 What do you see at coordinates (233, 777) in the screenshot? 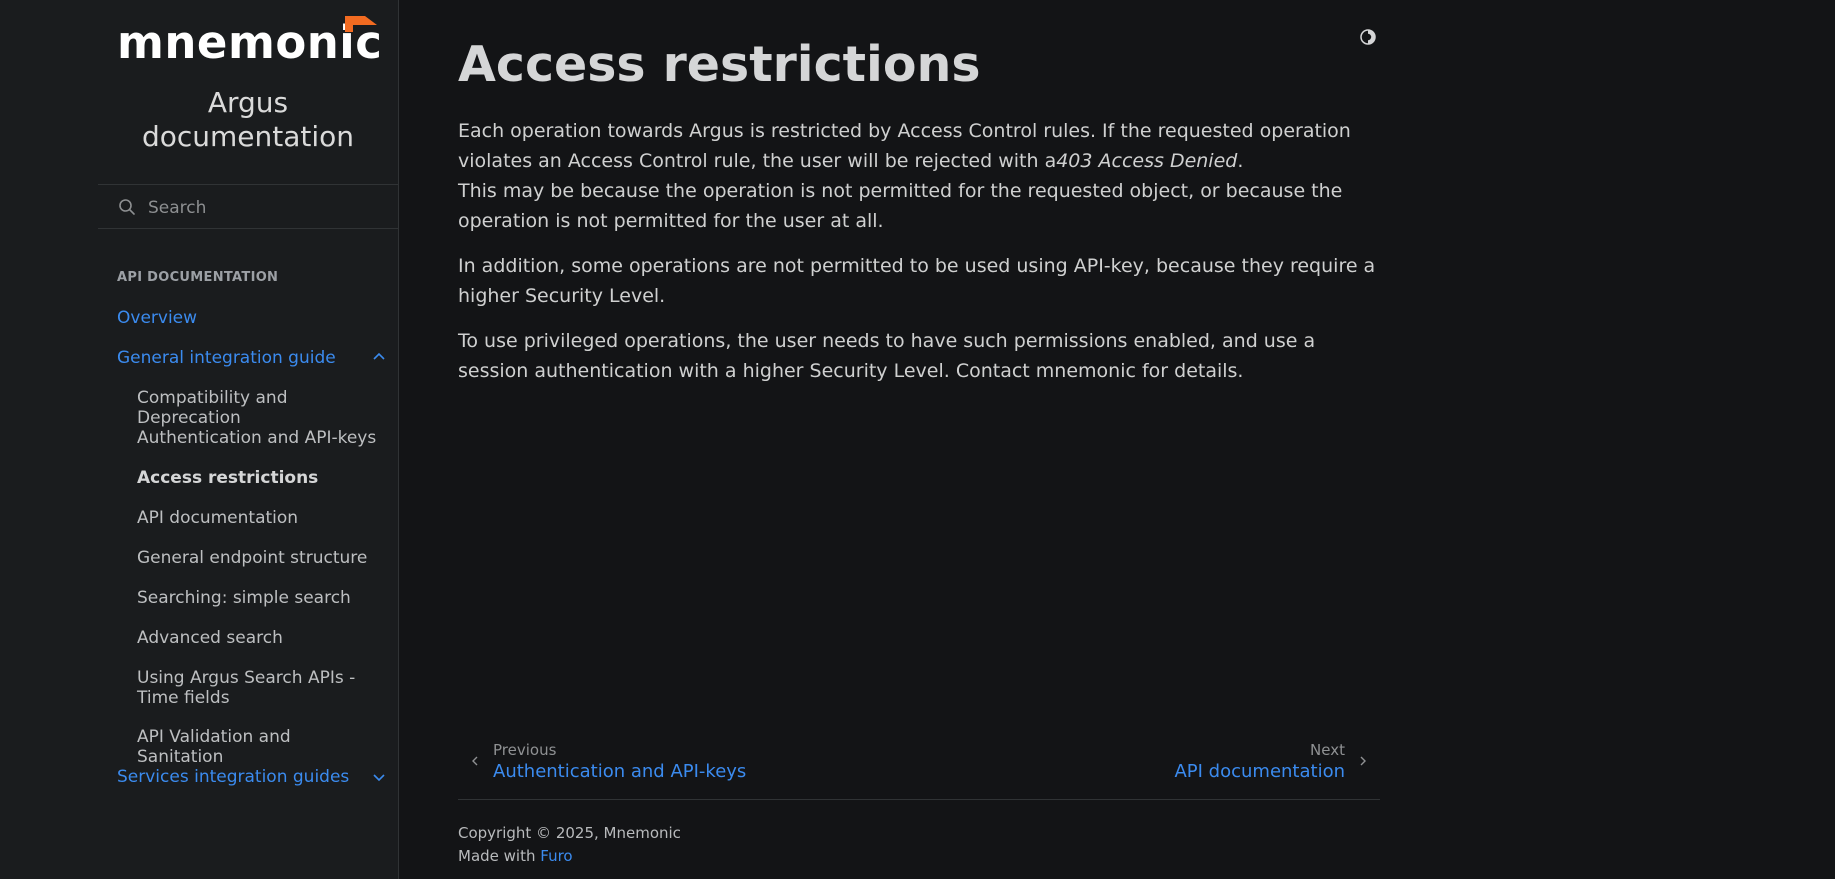
I see `sidebar-item-services-integration-guides: Services integration guides` at bounding box center [233, 777].